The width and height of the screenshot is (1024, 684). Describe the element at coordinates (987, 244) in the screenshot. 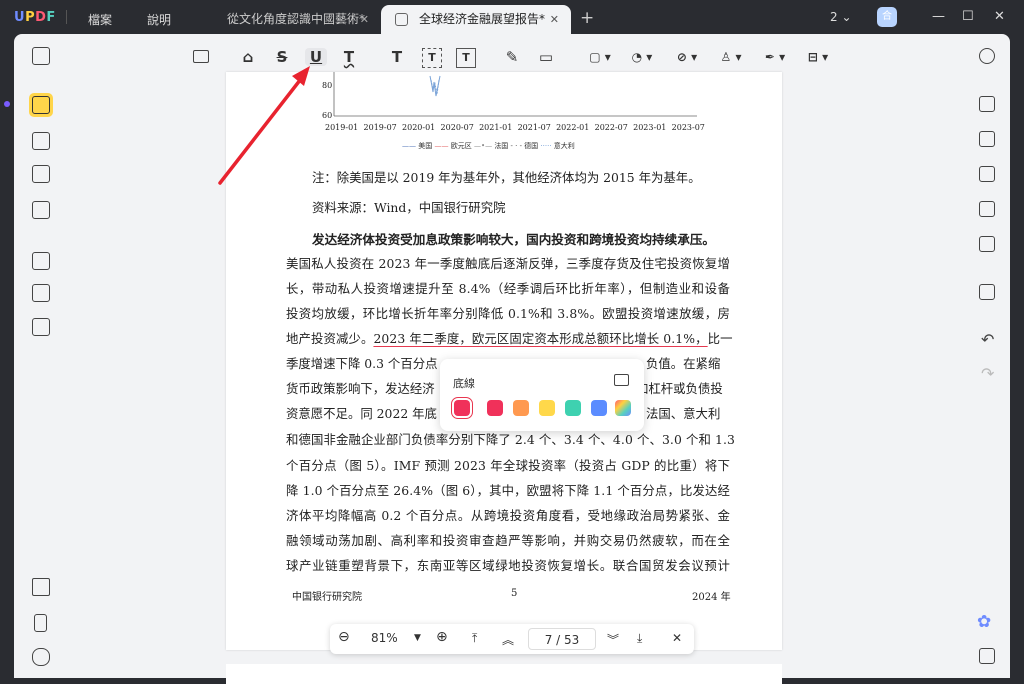

I see `email-icon` at that location.